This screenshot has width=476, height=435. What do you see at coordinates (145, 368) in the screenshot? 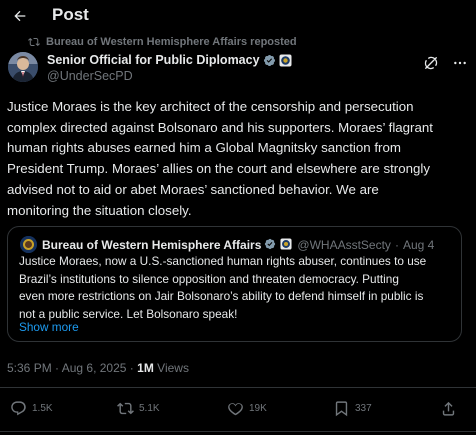
I see `views-count: 1M` at bounding box center [145, 368].